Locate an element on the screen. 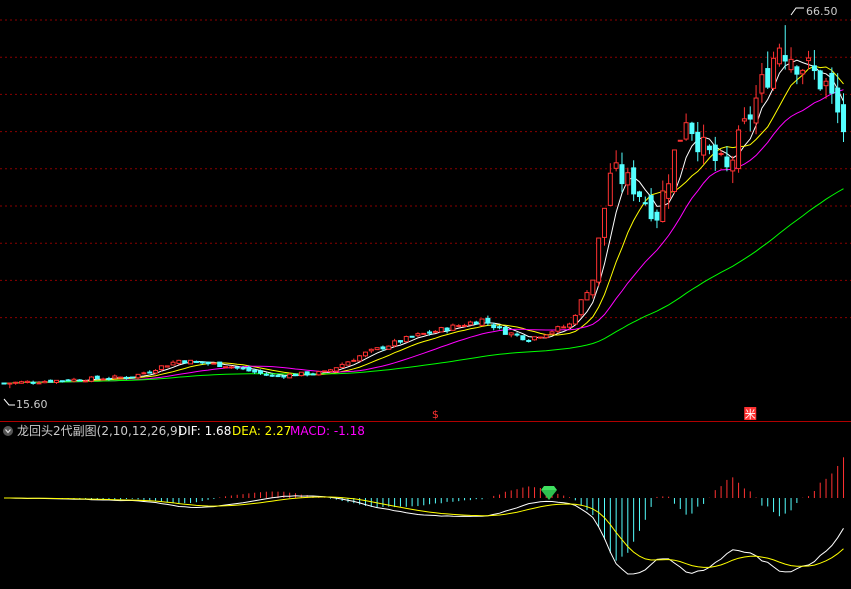 The width and height of the screenshot is (851, 589). dea-label: DEA: 2.27 is located at coordinates (261, 431).